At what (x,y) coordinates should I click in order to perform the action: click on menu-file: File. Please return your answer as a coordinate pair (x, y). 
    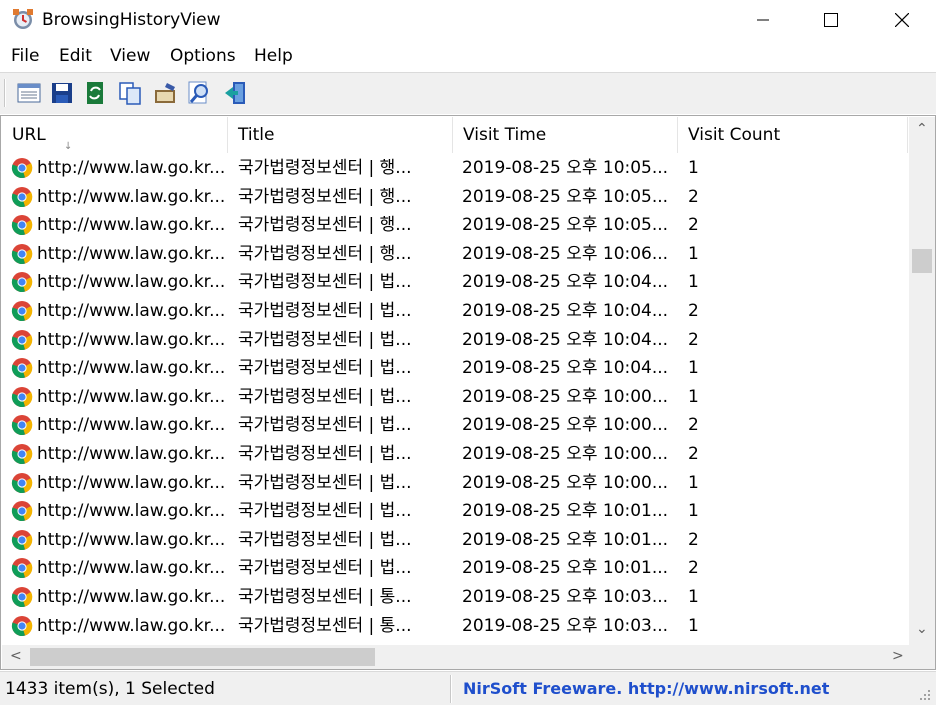
    Looking at the image, I should click on (25, 56).